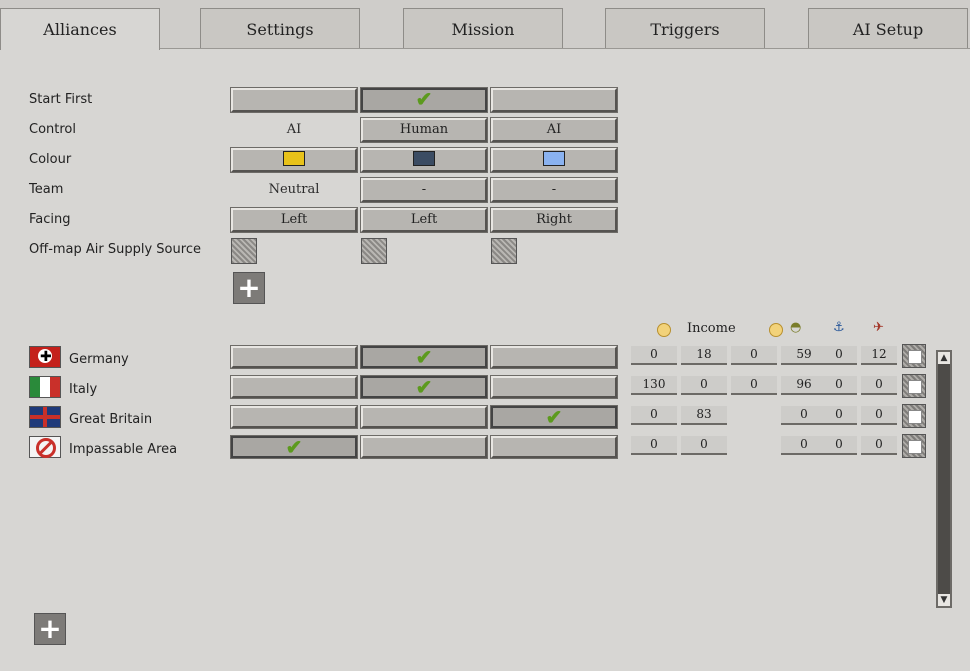  I want to click on tab-settings: Settings, so click(280, 28).